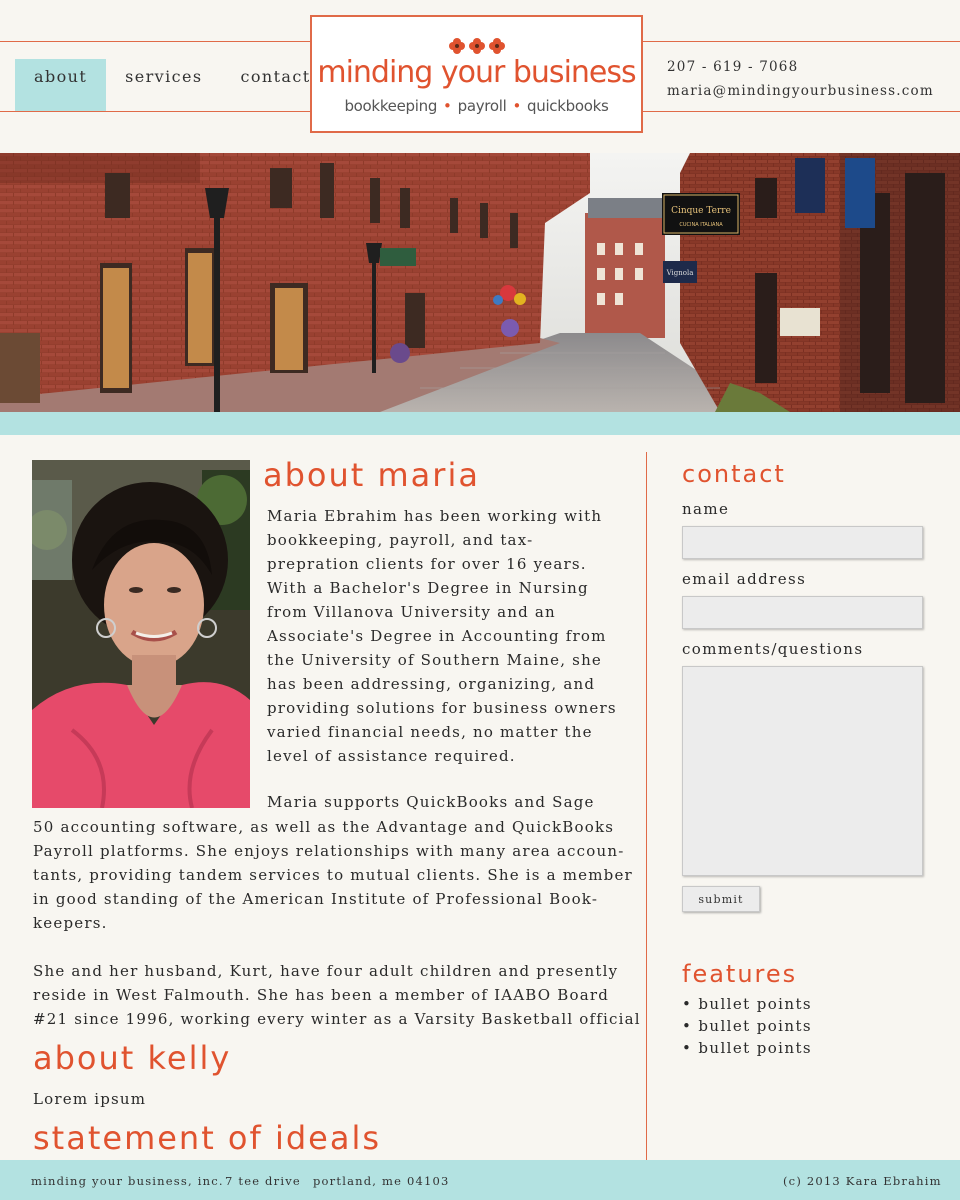 Image resolution: width=960 pixels, height=1200 pixels. Describe the element at coordinates (431, 802) in the screenshot. I see `about-maria-paragraph-2-start: Maria supports QuickBooks and Sage` at that location.